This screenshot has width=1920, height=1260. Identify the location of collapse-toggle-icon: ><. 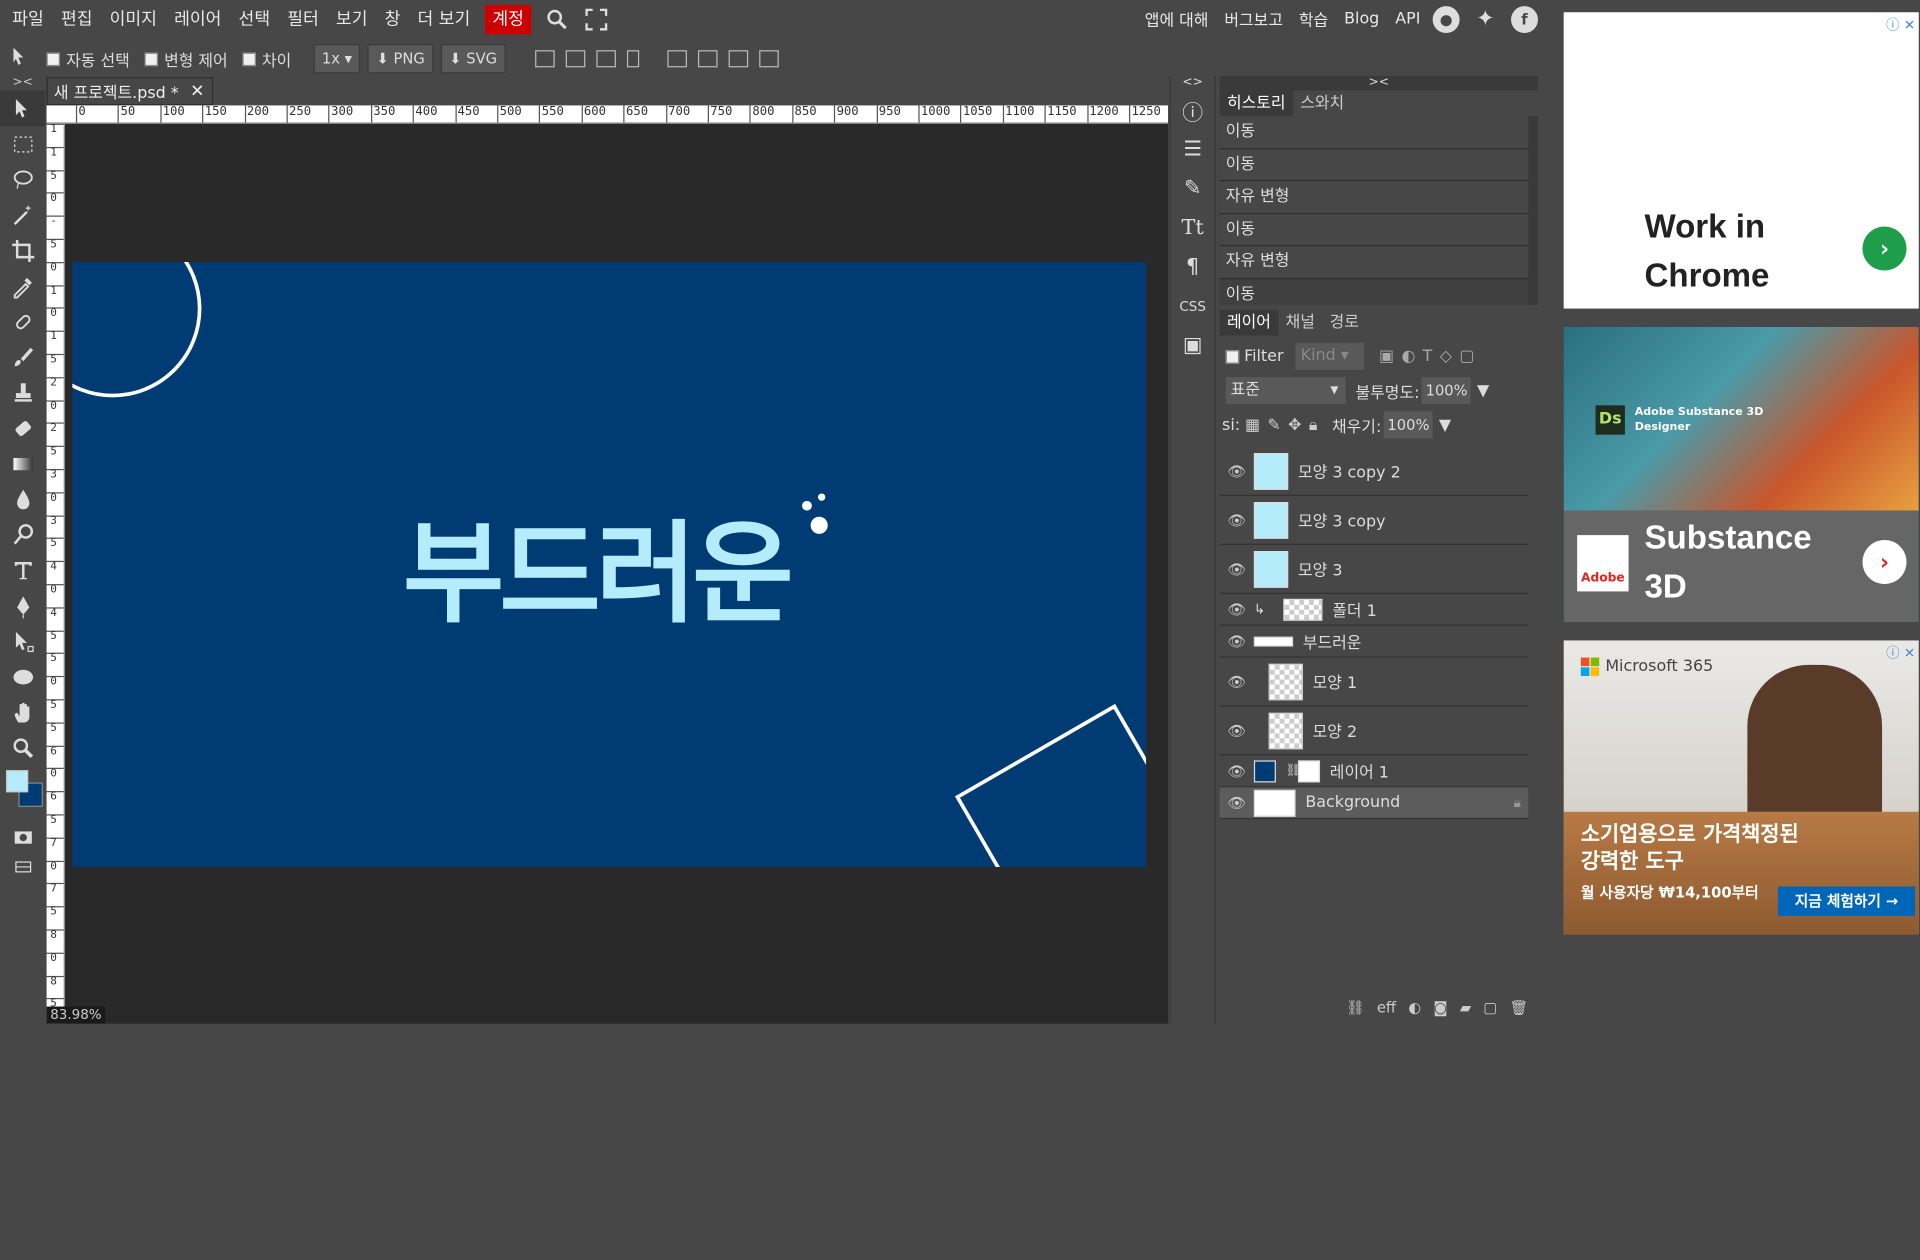
(22, 83).